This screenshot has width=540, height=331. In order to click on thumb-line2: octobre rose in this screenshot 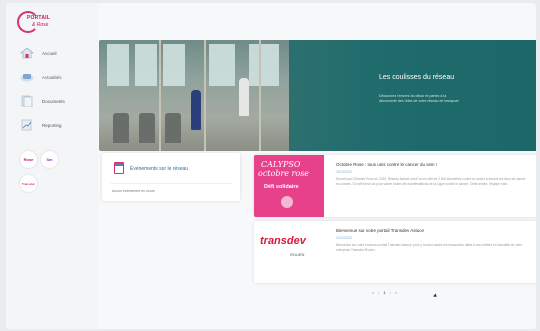, I will do `click(284, 173)`.